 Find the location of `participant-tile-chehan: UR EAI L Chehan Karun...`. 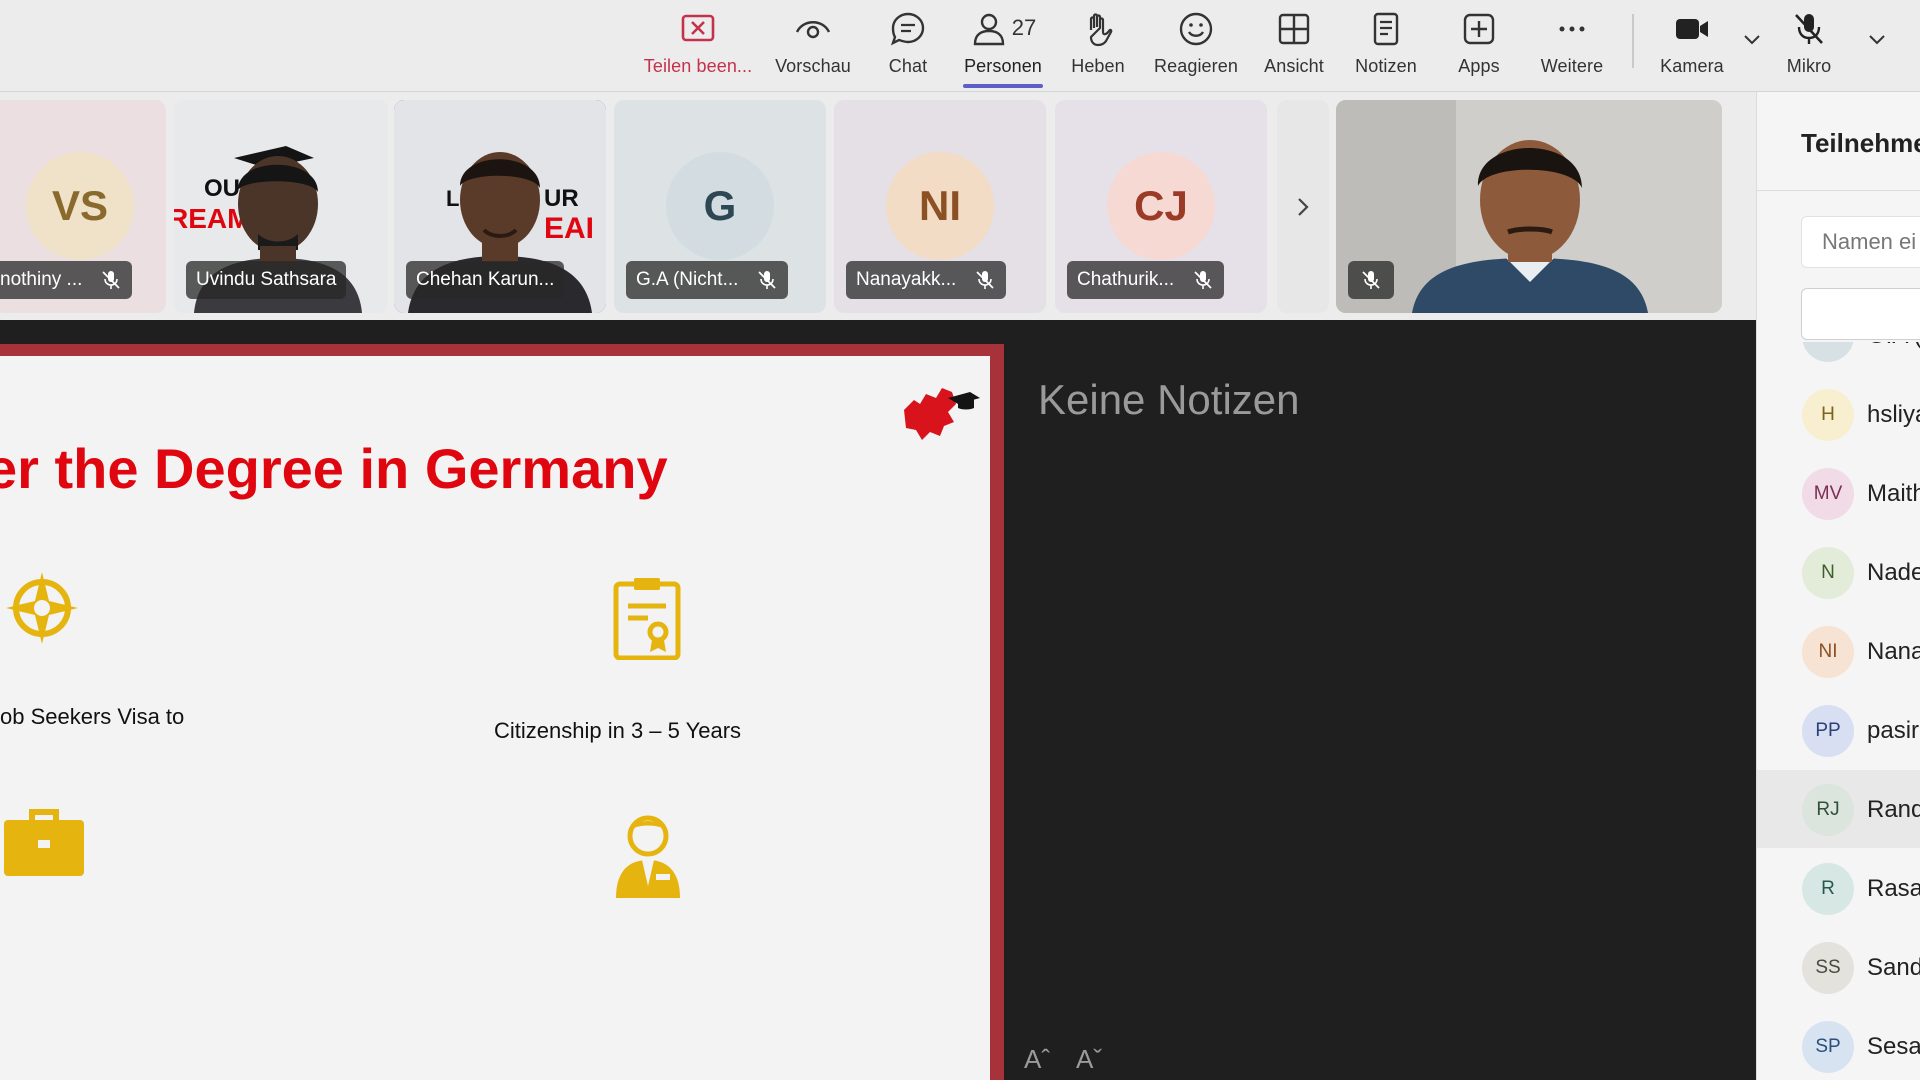

participant-tile-chehan: UR EAI L Chehan Karun... is located at coordinates (500, 206).